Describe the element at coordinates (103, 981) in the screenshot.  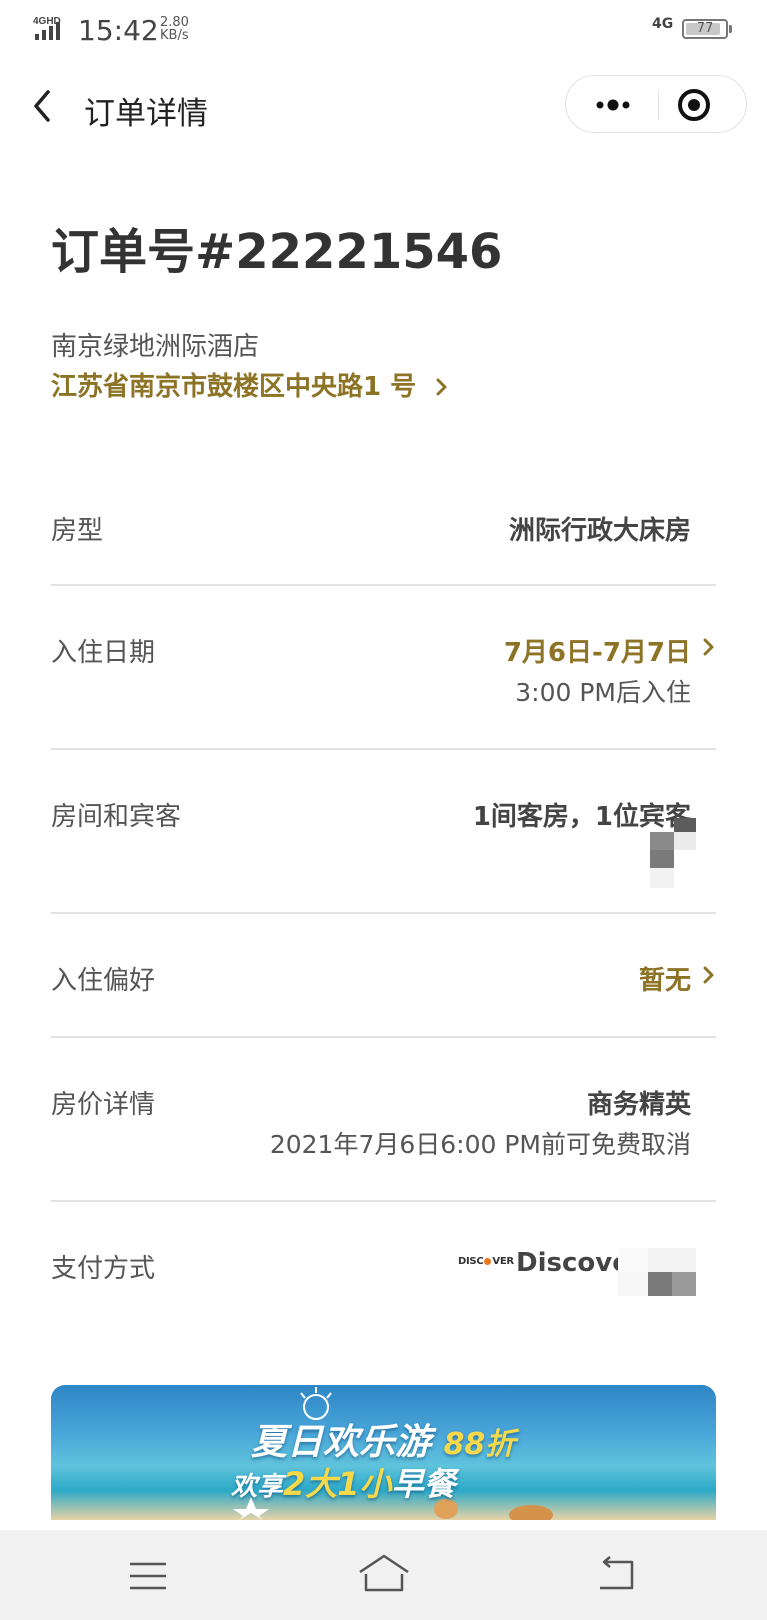
I see `checkin-preference-label: 入住偏好` at that location.